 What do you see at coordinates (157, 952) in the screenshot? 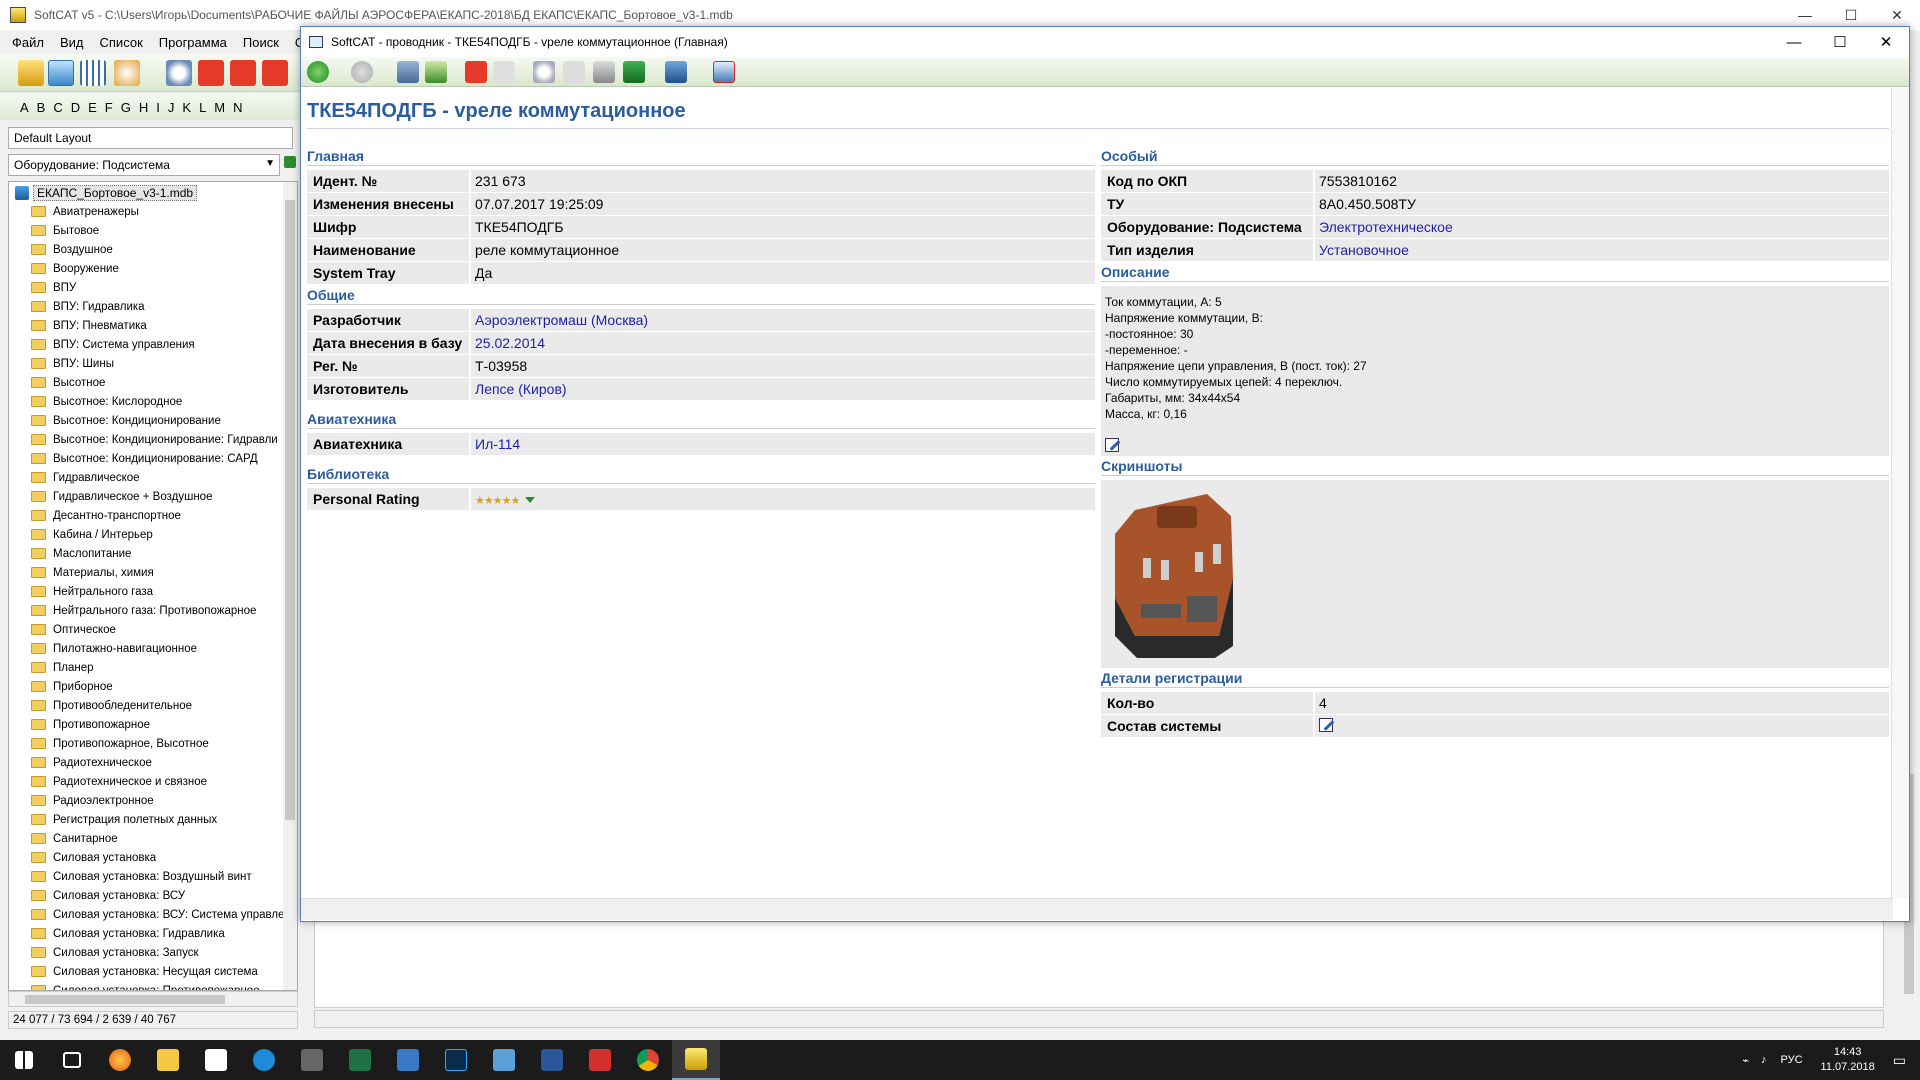
I see `tree-item: Силовая установка: Запуск` at bounding box center [157, 952].